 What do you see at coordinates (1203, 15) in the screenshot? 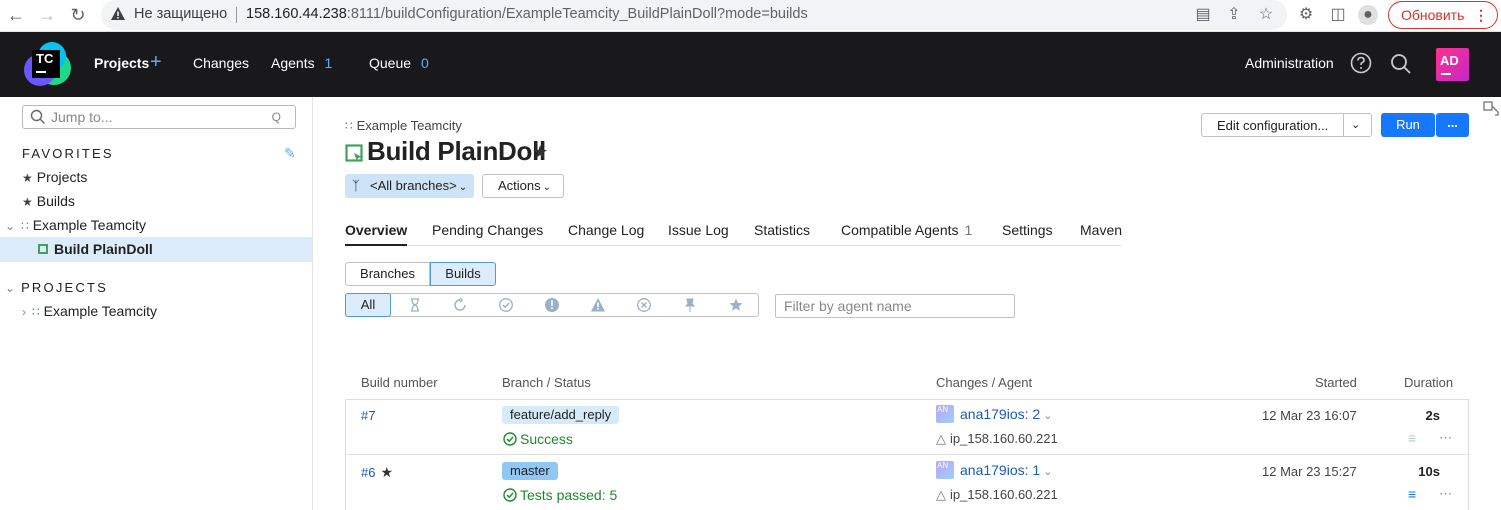
I see `translate-icon: ▤` at bounding box center [1203, 15].